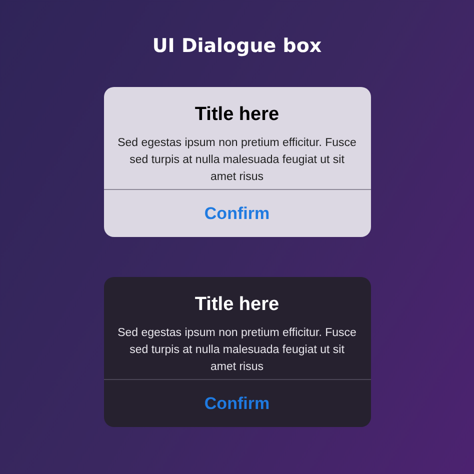 The image size is (474, 474). What do you see at coordinates (237, 46) in the screenshot?
I see `page-heading: UI Dialogue box` at bounding box center [237, 46].